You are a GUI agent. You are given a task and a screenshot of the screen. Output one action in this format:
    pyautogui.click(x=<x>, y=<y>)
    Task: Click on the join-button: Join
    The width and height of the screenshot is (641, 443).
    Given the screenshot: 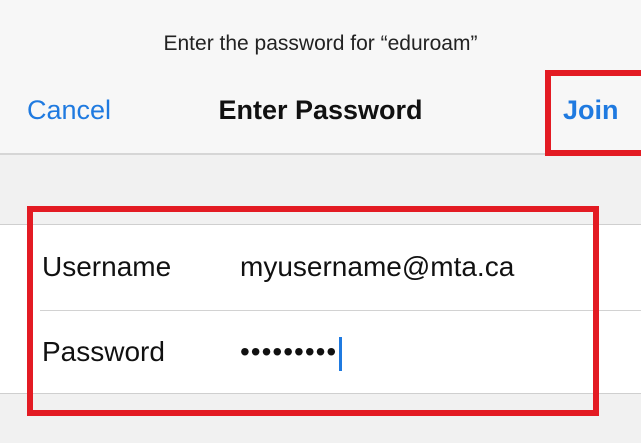 What is the action you would take?
    pyautogui.click(x=591, y=110)
    